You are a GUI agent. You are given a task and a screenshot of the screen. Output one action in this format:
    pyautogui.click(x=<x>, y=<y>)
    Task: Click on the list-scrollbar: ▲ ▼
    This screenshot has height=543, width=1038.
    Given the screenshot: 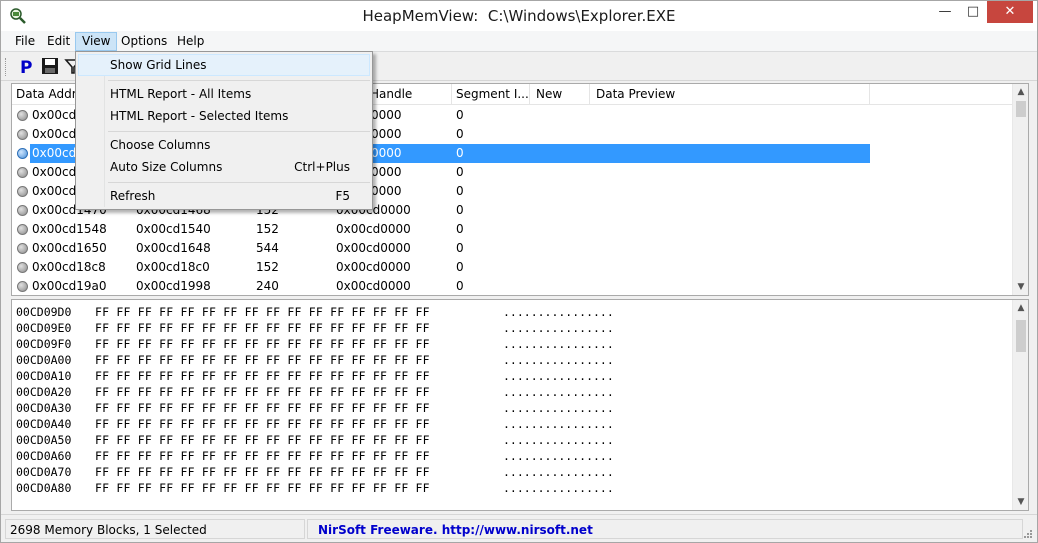 What is the action you would take?
    pyautogui.click(x=1020, y=189)
    